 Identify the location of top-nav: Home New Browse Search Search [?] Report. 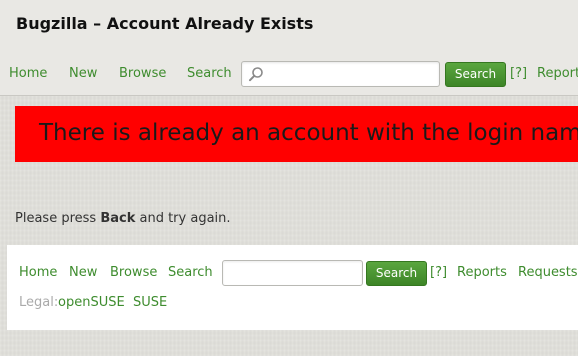
(289, 74).